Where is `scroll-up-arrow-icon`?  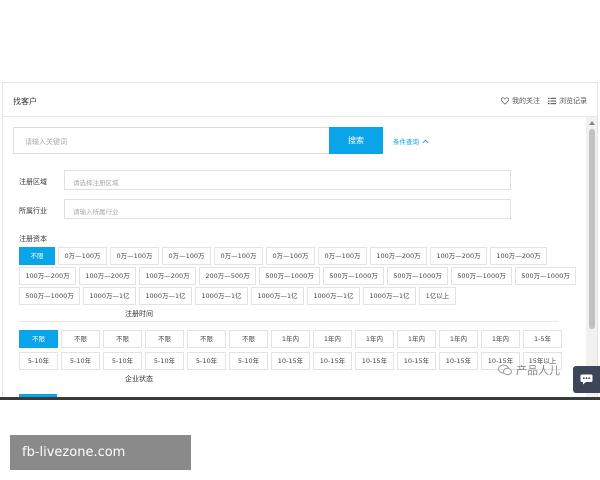
scroll-up-arrow-icon is located at coordinates (592, 123).